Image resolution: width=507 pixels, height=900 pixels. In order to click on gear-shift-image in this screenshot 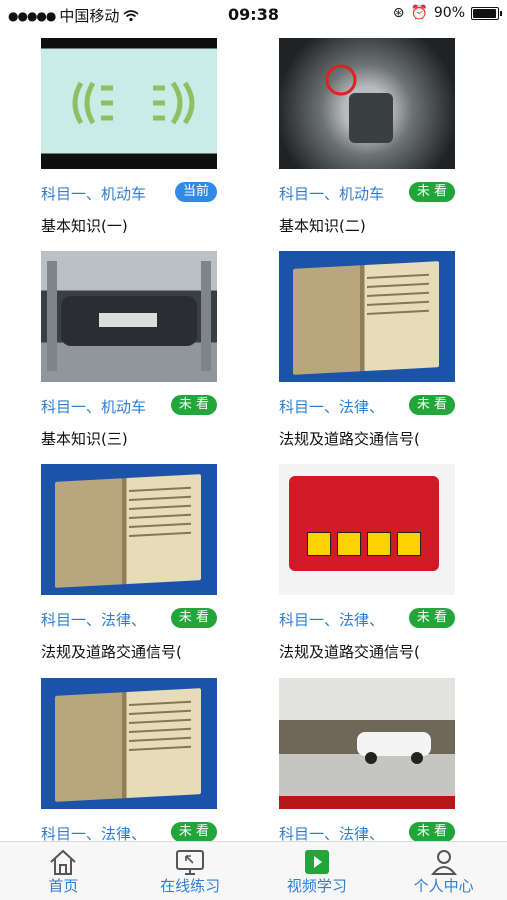, I will do `click(359, 103)`.